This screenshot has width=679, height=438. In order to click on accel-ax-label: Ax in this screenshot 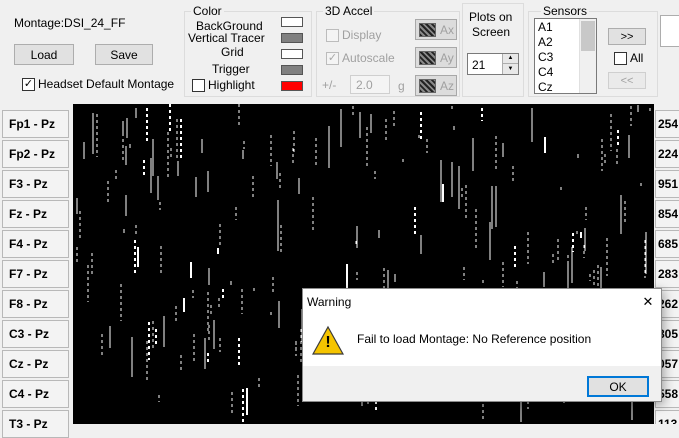, I will do `click(447, 30)`.